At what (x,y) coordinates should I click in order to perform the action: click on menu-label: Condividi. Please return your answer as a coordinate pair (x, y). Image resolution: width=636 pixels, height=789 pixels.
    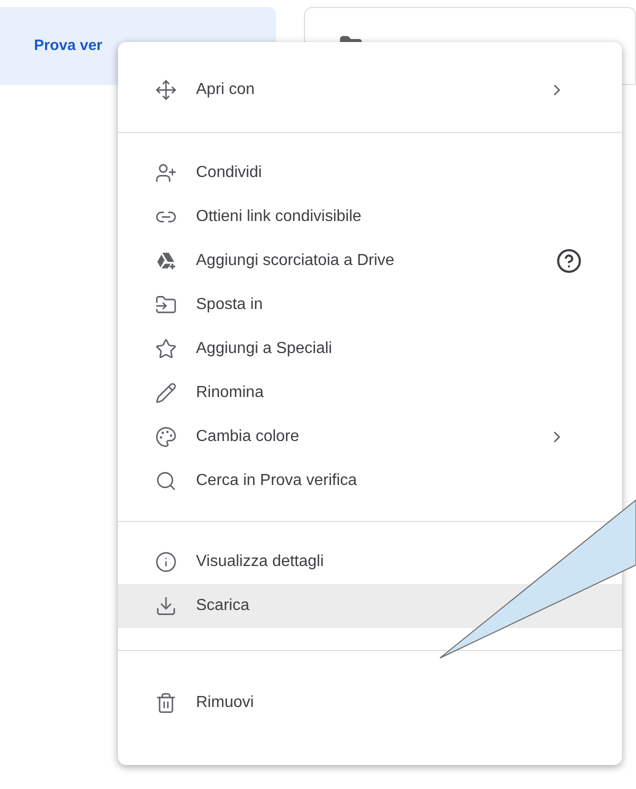
    Looking at the image, I should click on (229, 173).